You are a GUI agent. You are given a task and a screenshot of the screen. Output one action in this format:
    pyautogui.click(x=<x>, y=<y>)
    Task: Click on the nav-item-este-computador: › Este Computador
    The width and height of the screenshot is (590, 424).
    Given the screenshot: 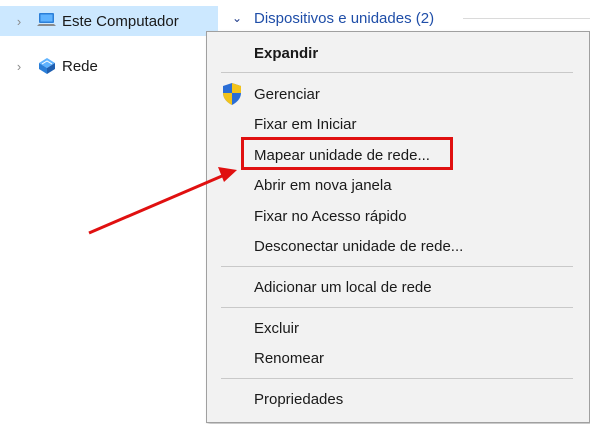 What is the action you would take?
    pyautogui.click(x=109, y=21)
    